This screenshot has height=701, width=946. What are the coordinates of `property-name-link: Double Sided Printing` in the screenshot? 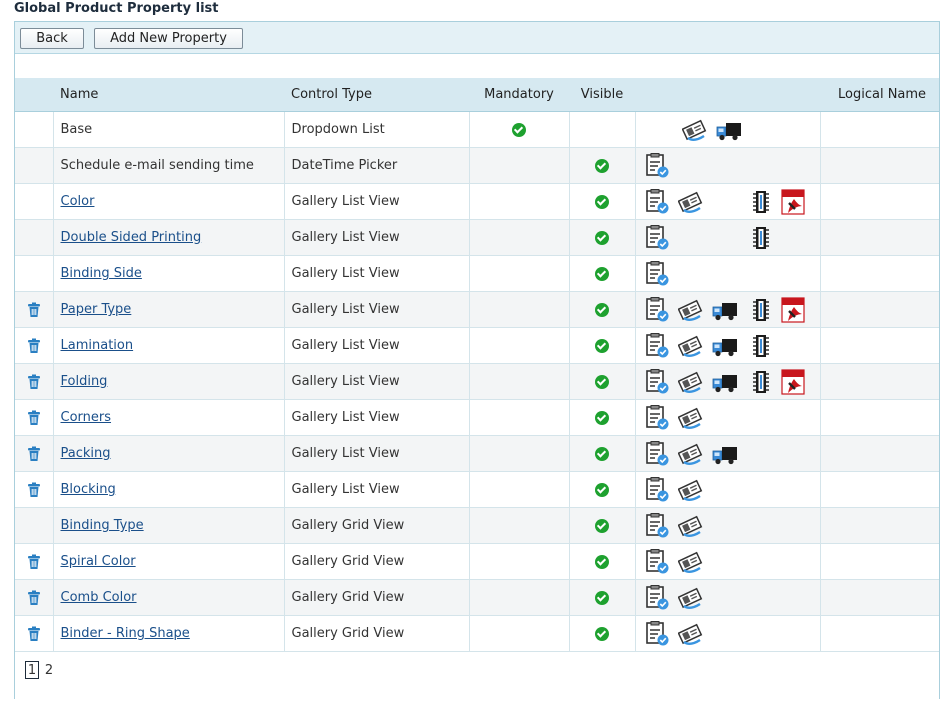 It's located at (131, 237).